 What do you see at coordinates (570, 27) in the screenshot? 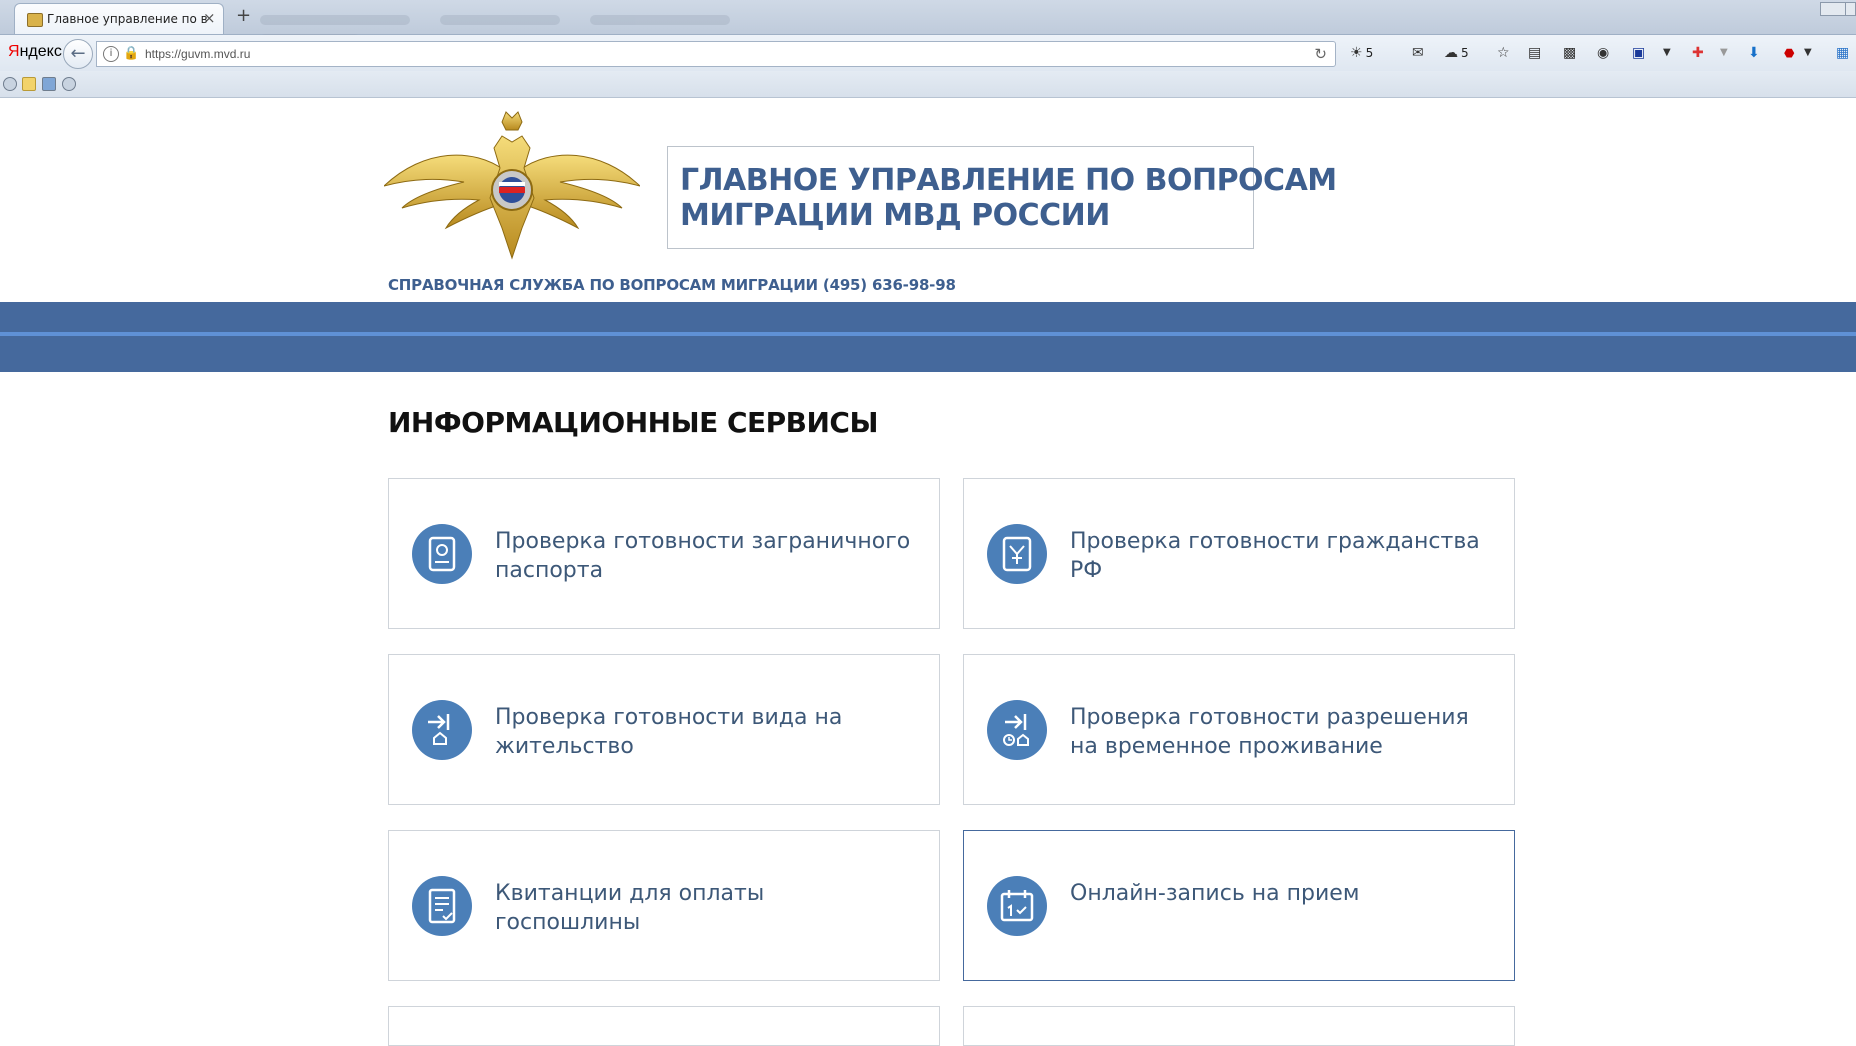
I see `blurred-tabs` at bounding box center [570, 27].